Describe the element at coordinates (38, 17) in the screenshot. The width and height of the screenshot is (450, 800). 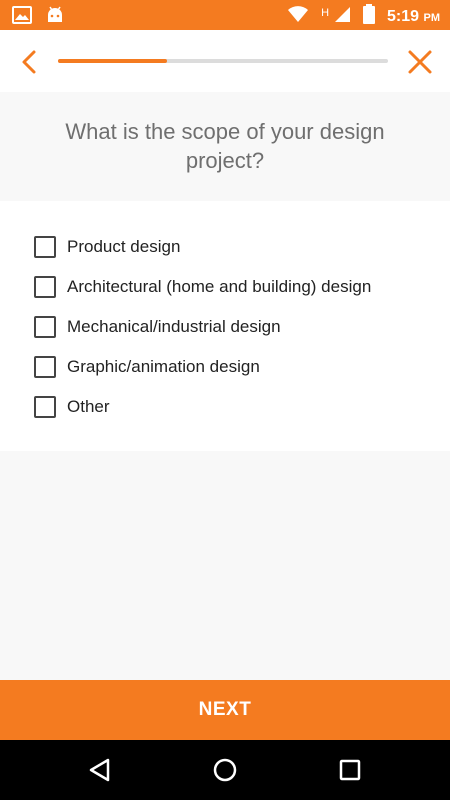
I see `status-left-icons` at that location.